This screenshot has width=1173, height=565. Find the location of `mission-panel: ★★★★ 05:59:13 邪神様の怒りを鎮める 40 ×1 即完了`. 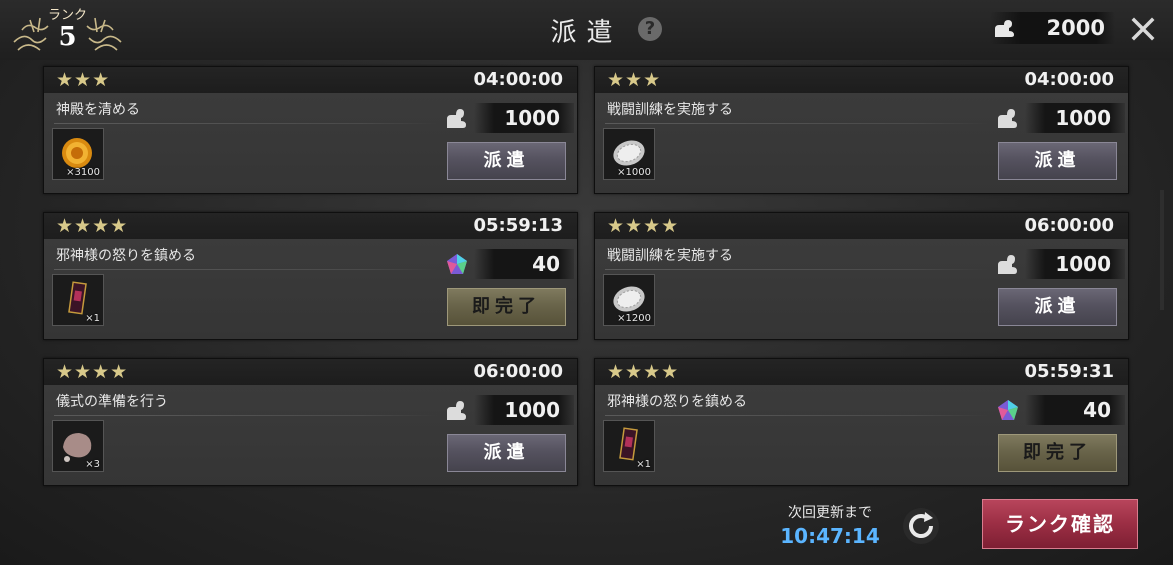

mission-panel: ★★★★ 05:59:13 邪神様の怒りを鎮める 40 ×1 即完了 is located at coordinates (310, 276).